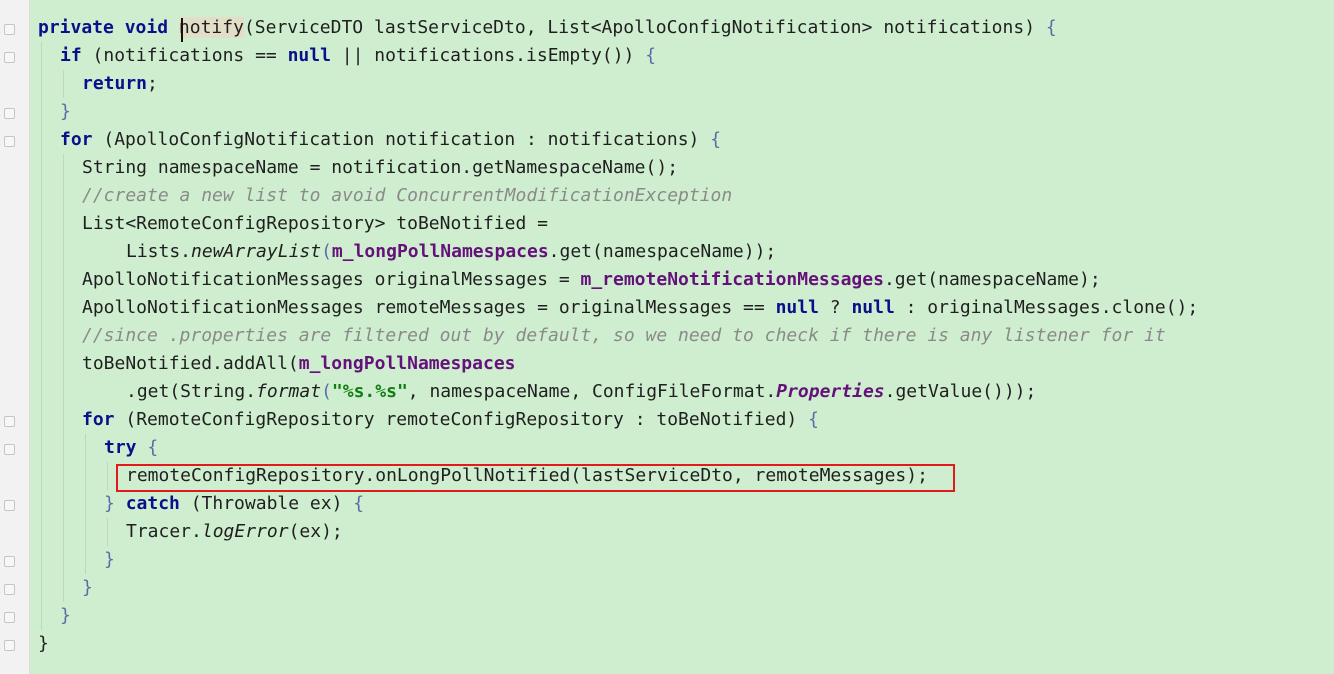 Image resolution: width=1334 pixels, height=674 pixels. What do you see at coordinates (1046, 307) in the screenshot?
I see `code-text: : originalMessages.clone();` at bounding box center [1046, 307].